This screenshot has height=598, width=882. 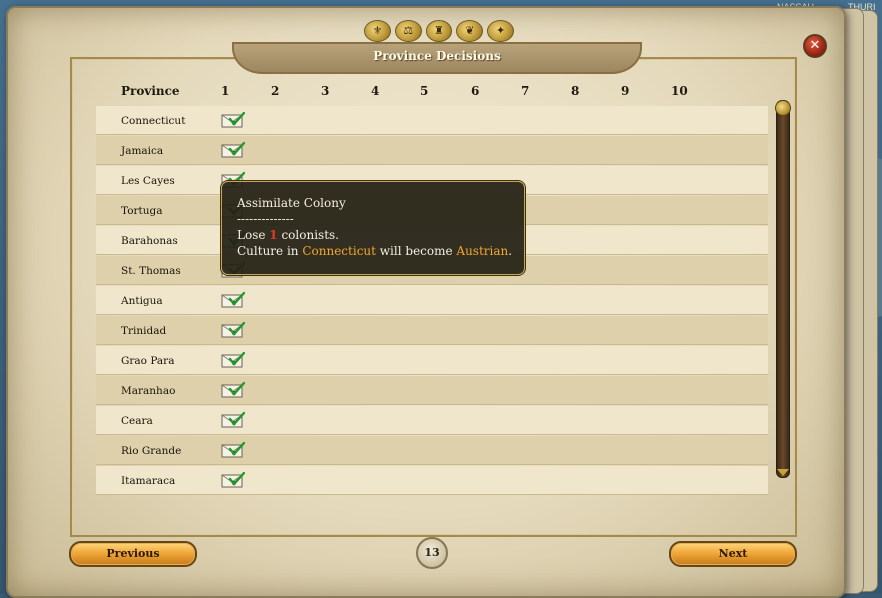 I want to click on tooltip-cost-line: Lose 1 colonists., so click(x=288, y=235).